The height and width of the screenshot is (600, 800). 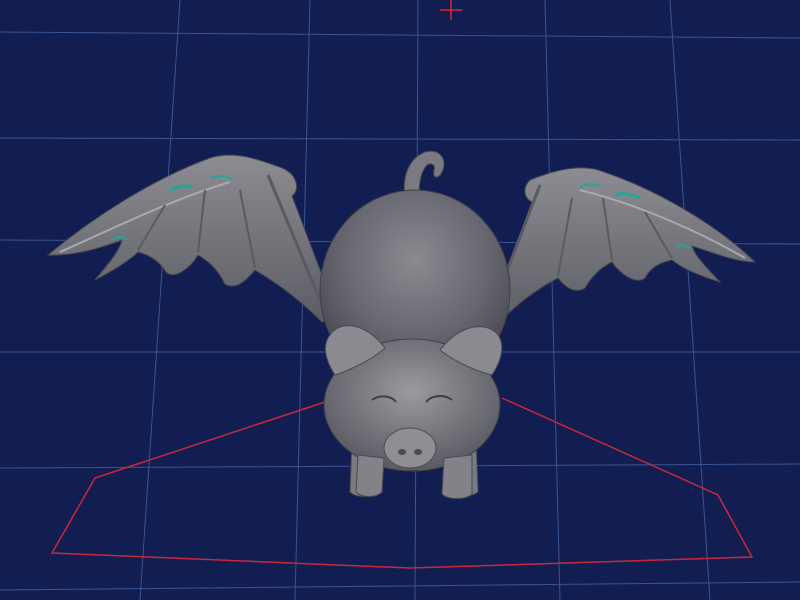 I want to click on pig-front-leg-left, so click(x=370, y=475).